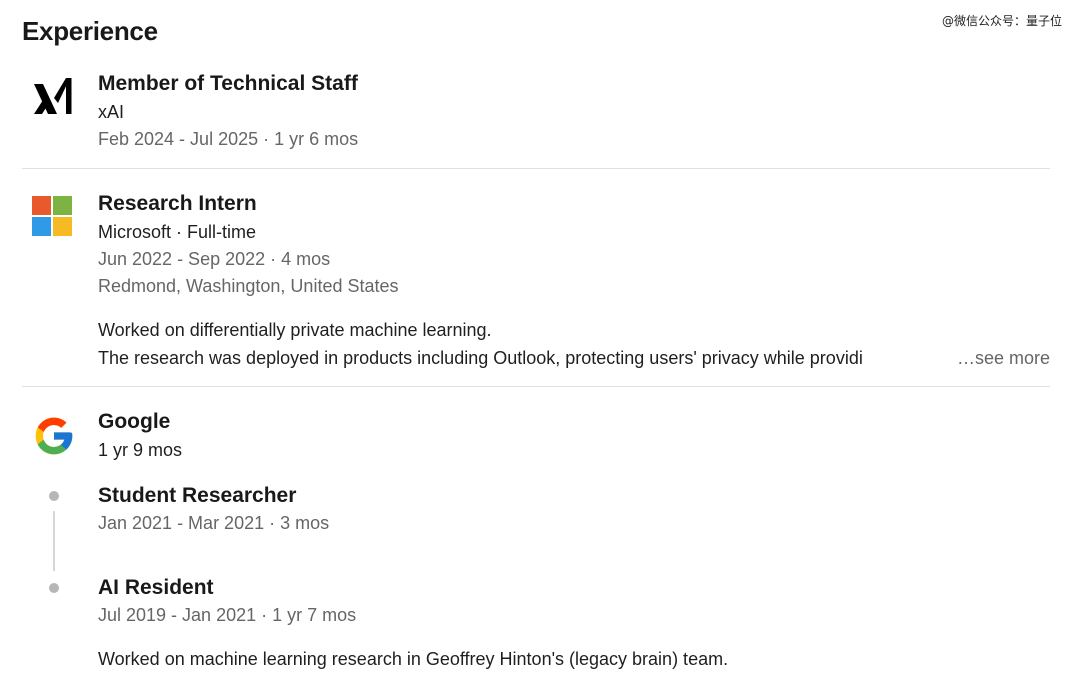  What do you see at coordinates (54, 541) in the screenshot?
I see `timeline-line` at bounding box center [54, 541].